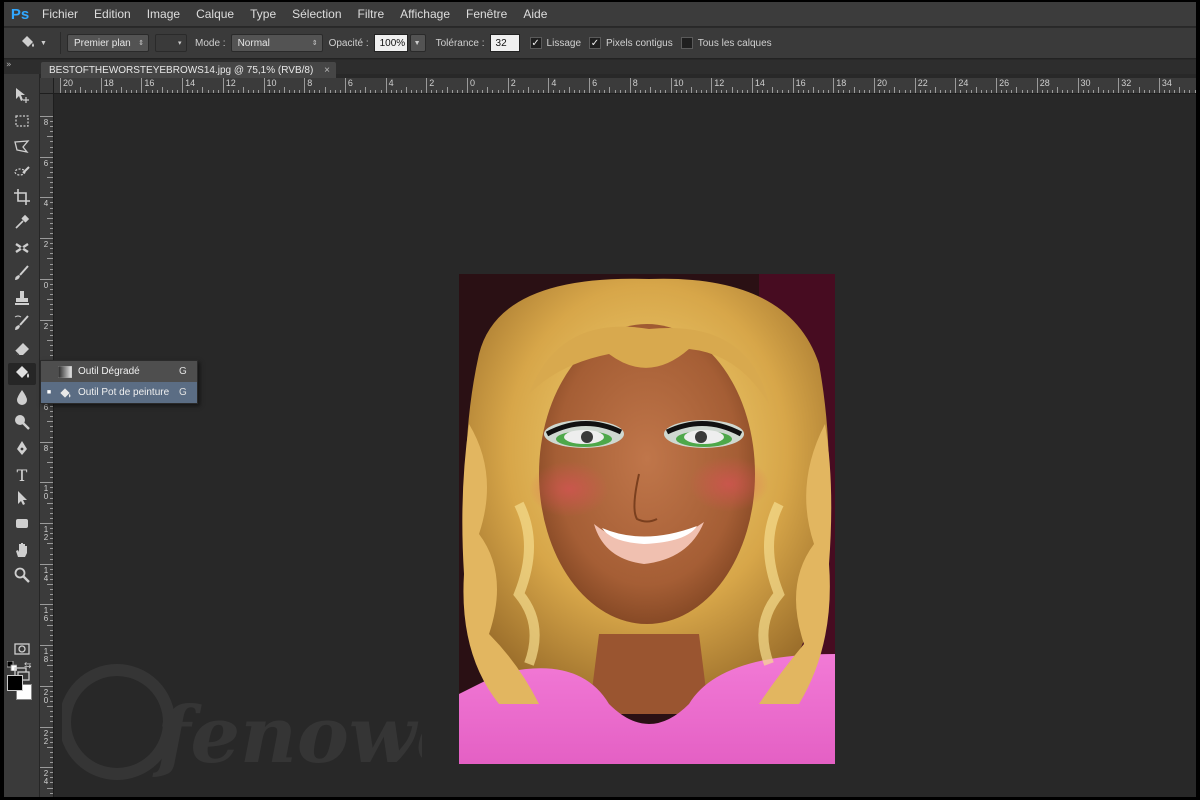  Describe the element at coordinates (119, 392) in the screenshot. I see `flyout-item-paint-bucket: ■ Outil Pot de peinture G` at that location.